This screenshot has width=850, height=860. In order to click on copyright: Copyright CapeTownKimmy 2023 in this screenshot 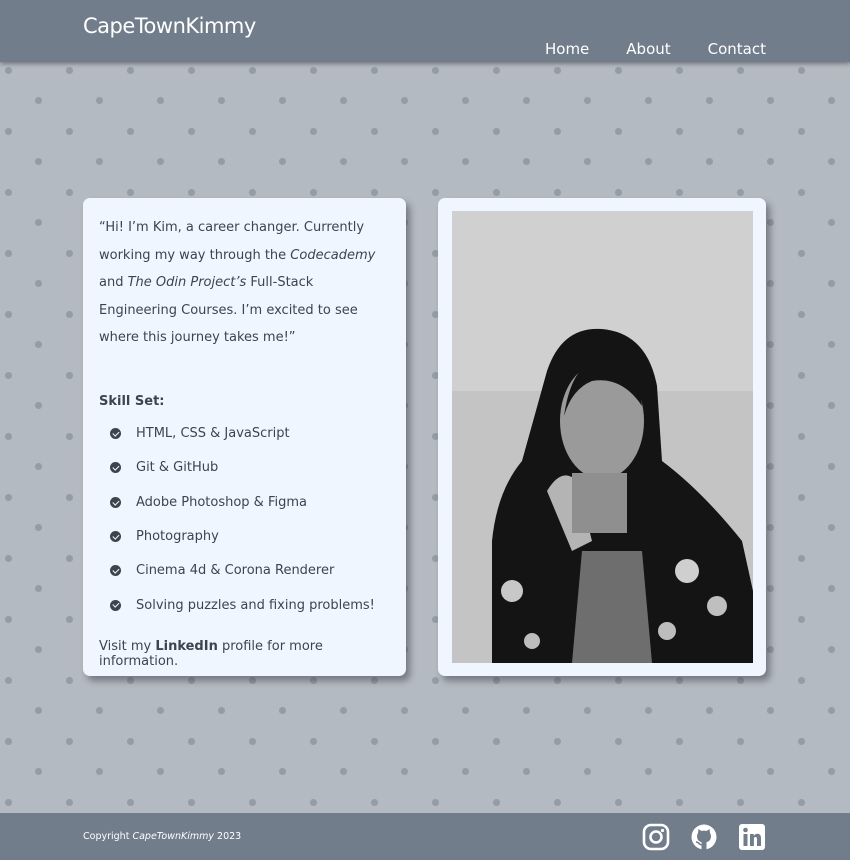, I will do `click(162, 836)`.